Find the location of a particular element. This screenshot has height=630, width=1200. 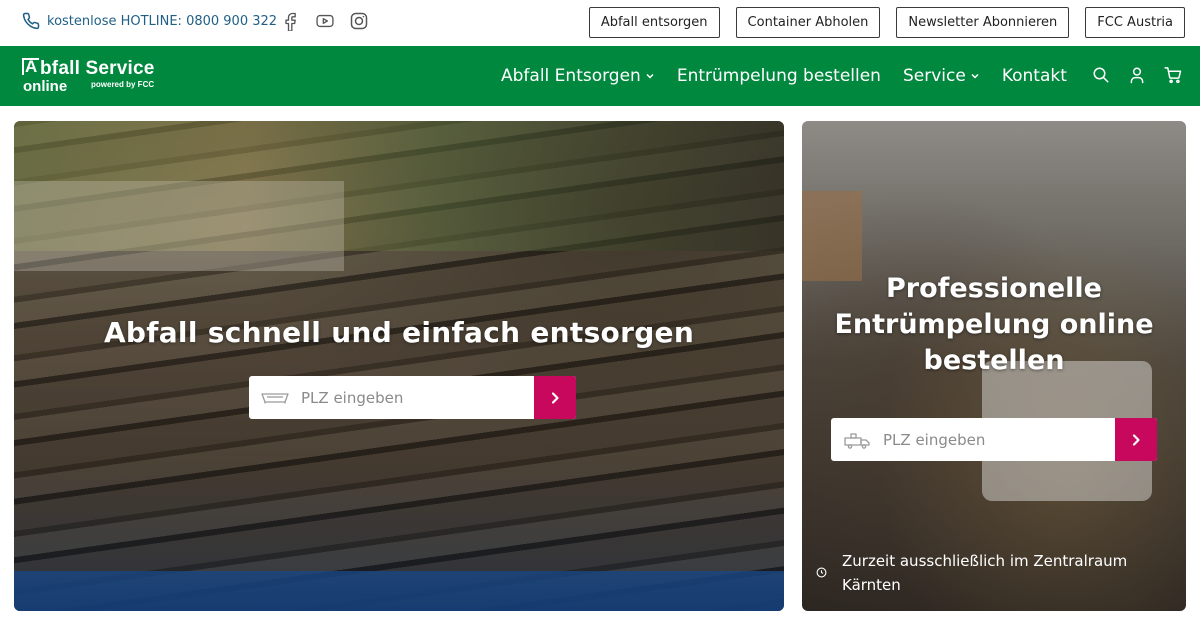

logo-box-letter: A is located at coordinates (31, 66).